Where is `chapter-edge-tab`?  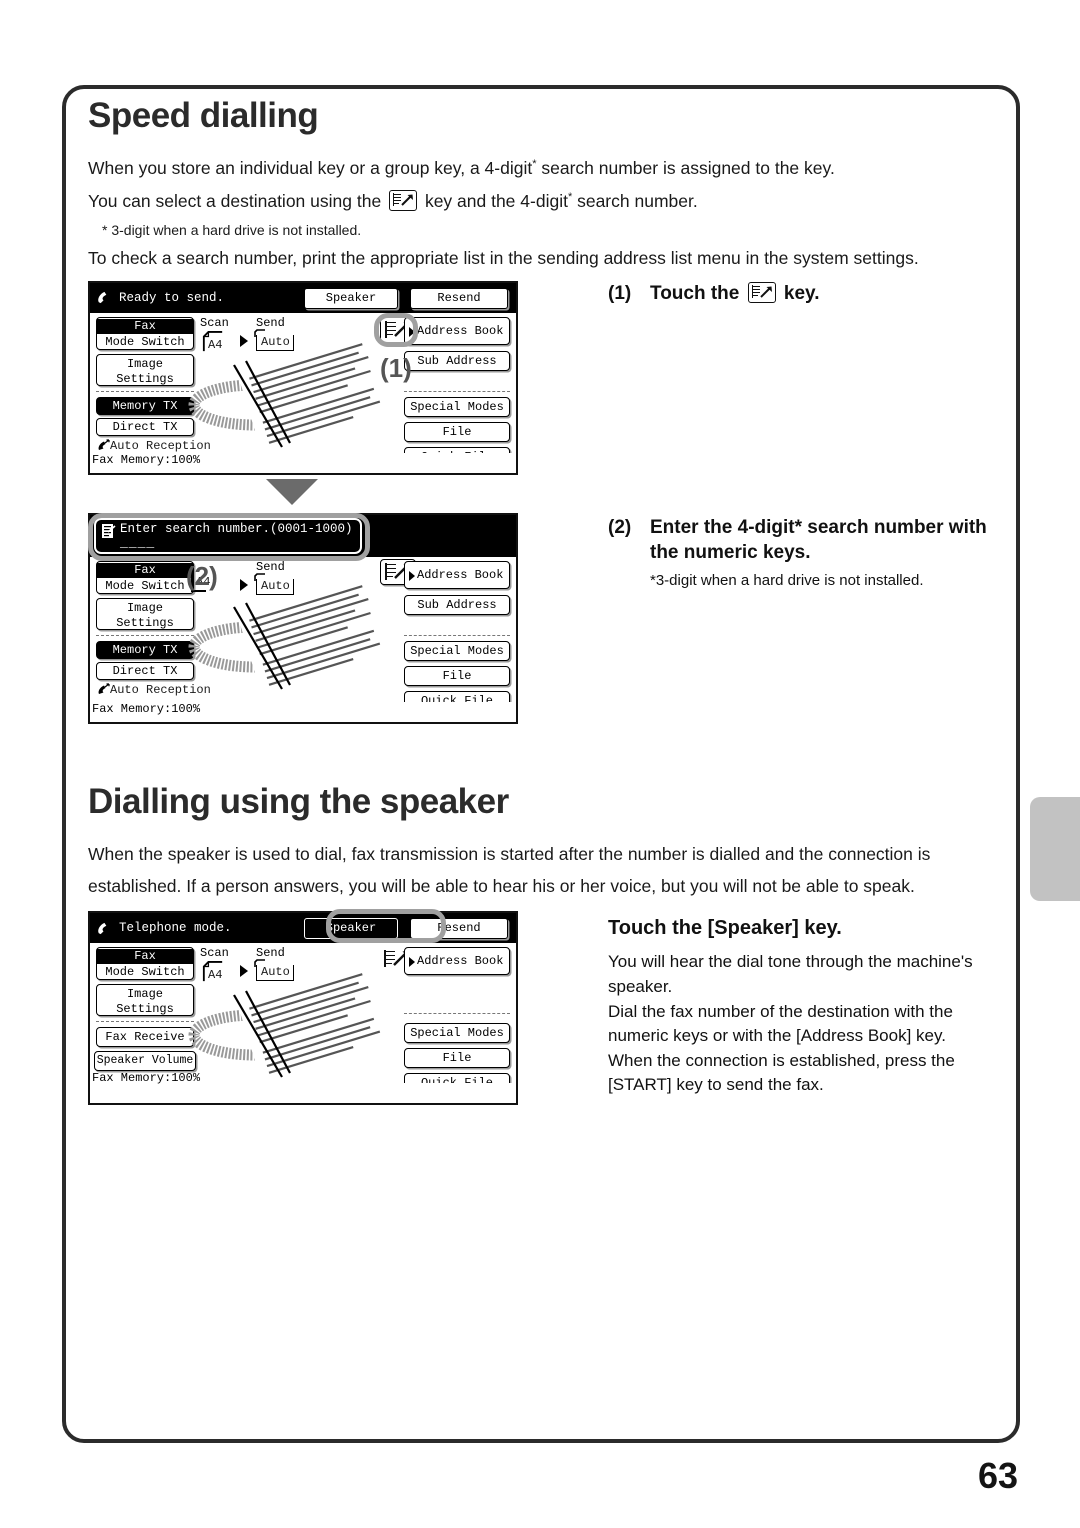
chapter-edge-tab is located at coordinates (1055, 849).